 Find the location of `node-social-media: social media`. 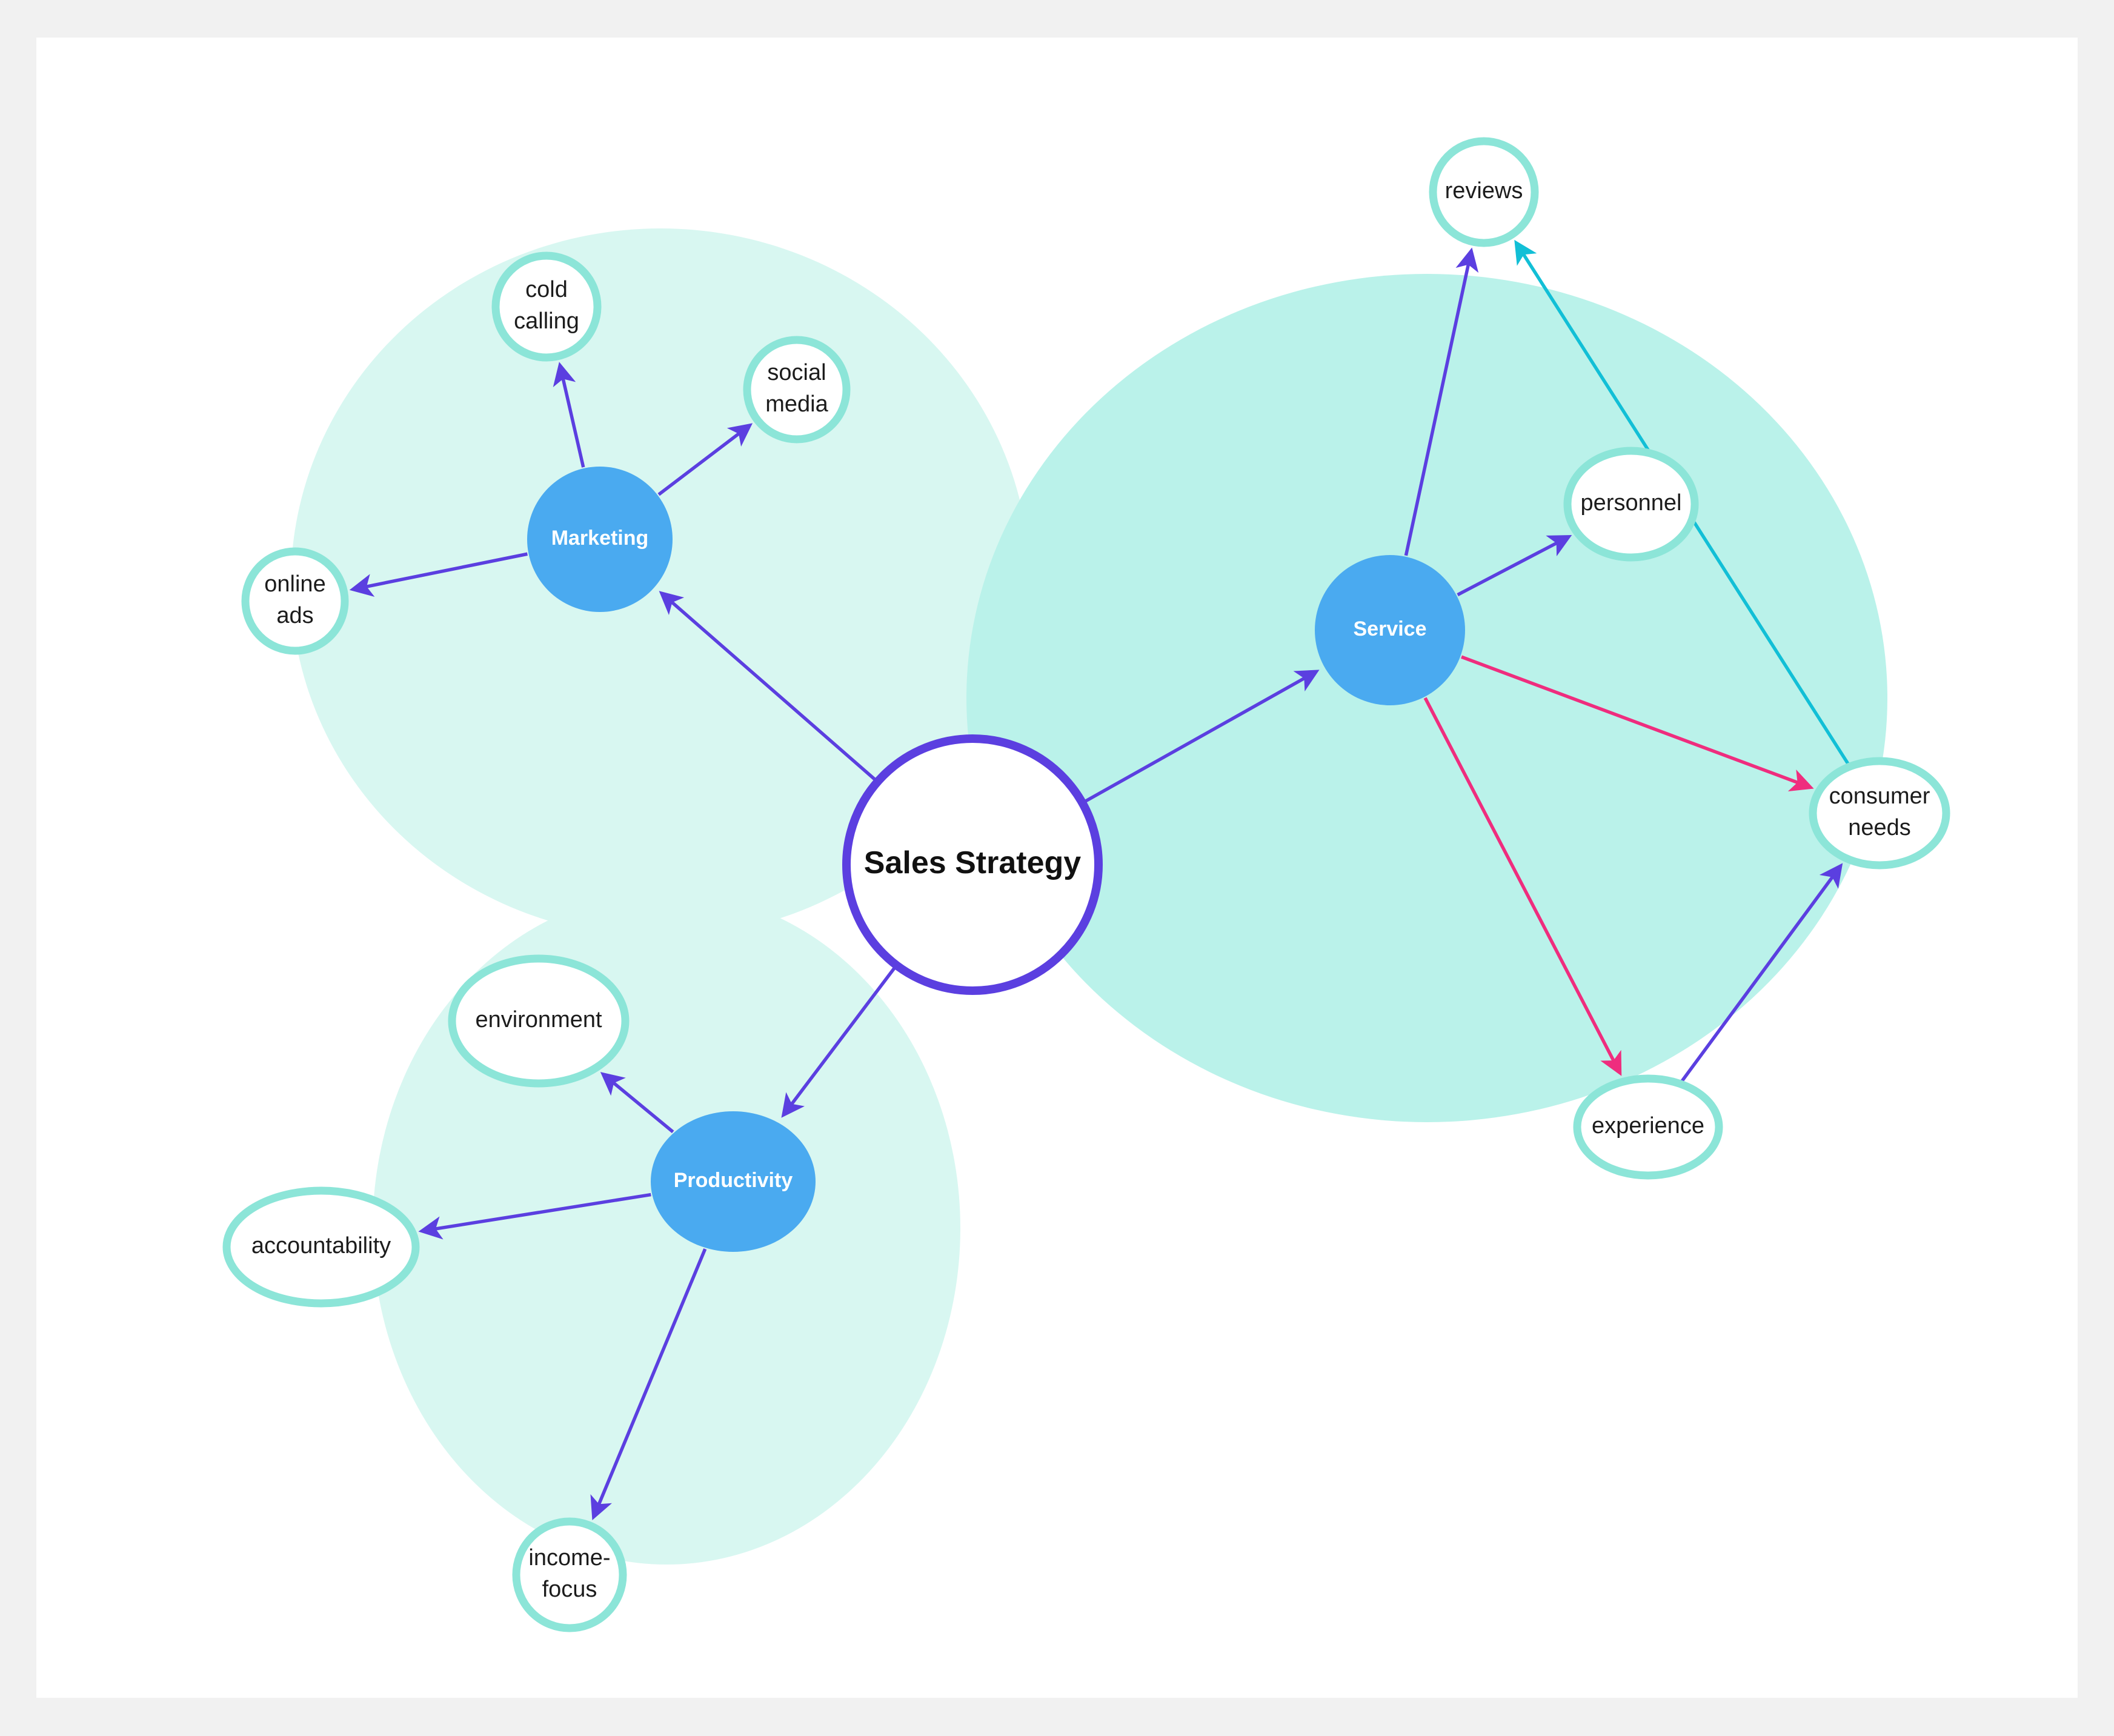

node-social-media: social media is located at coordinates (797, 390).